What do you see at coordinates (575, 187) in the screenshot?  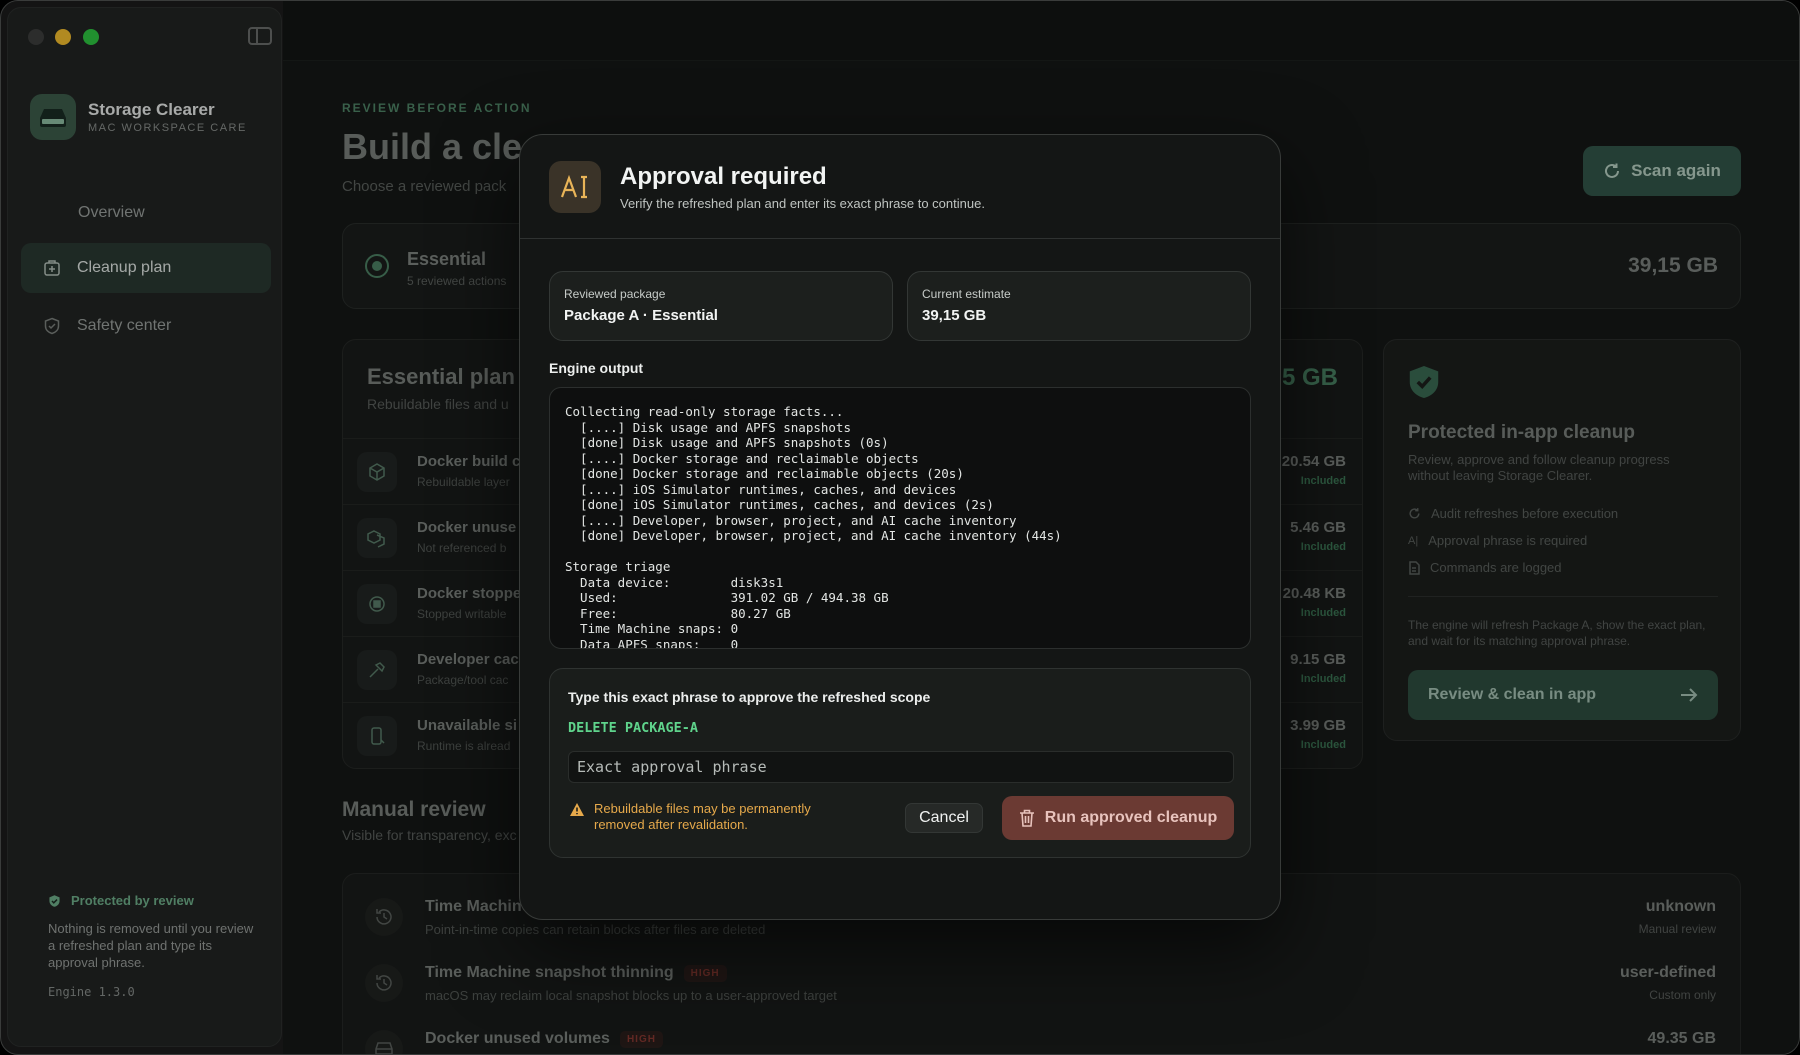 I see `approval-icon` at bounding box center [575, 187].